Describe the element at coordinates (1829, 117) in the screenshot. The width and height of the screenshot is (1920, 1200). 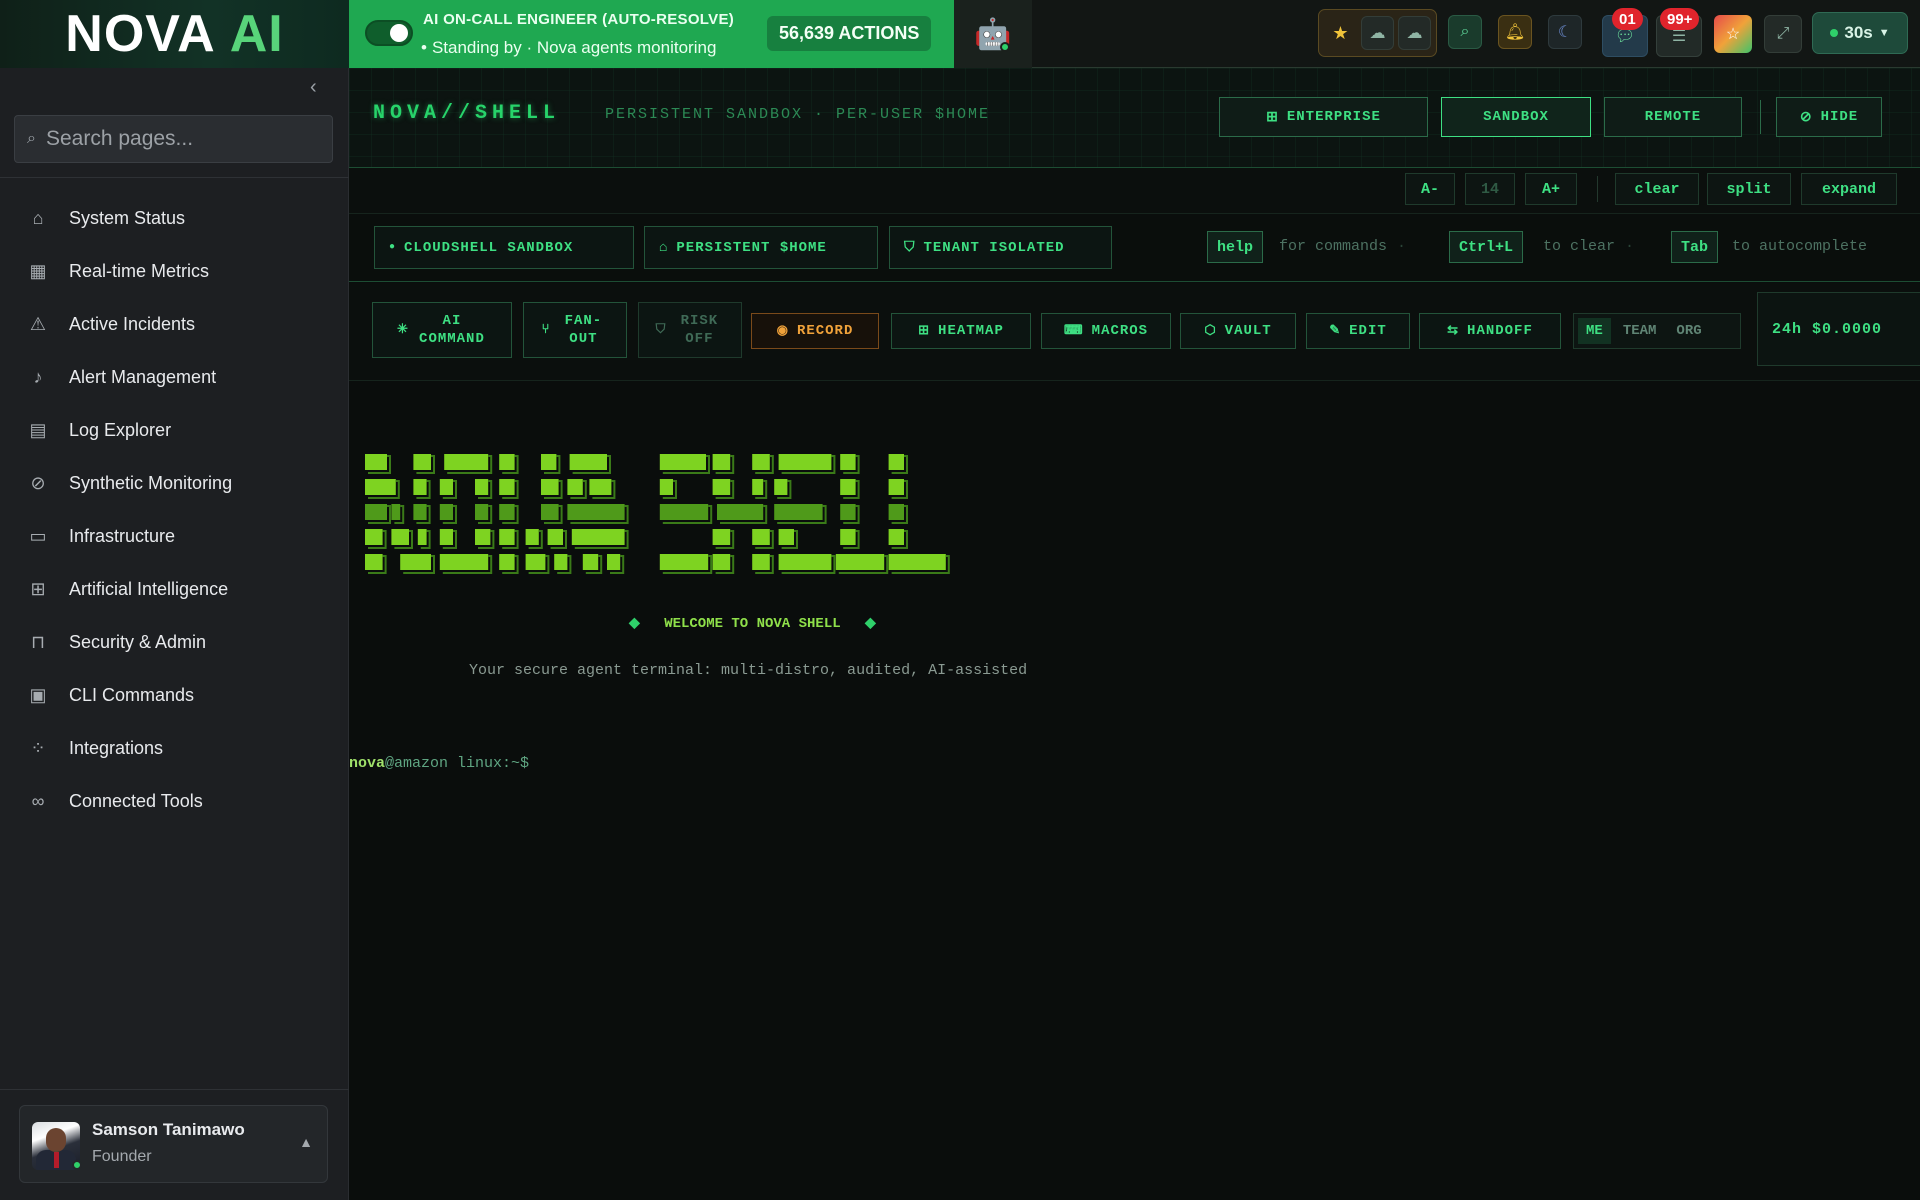
I see `hide-button: ⊘ HIDE` at that location.